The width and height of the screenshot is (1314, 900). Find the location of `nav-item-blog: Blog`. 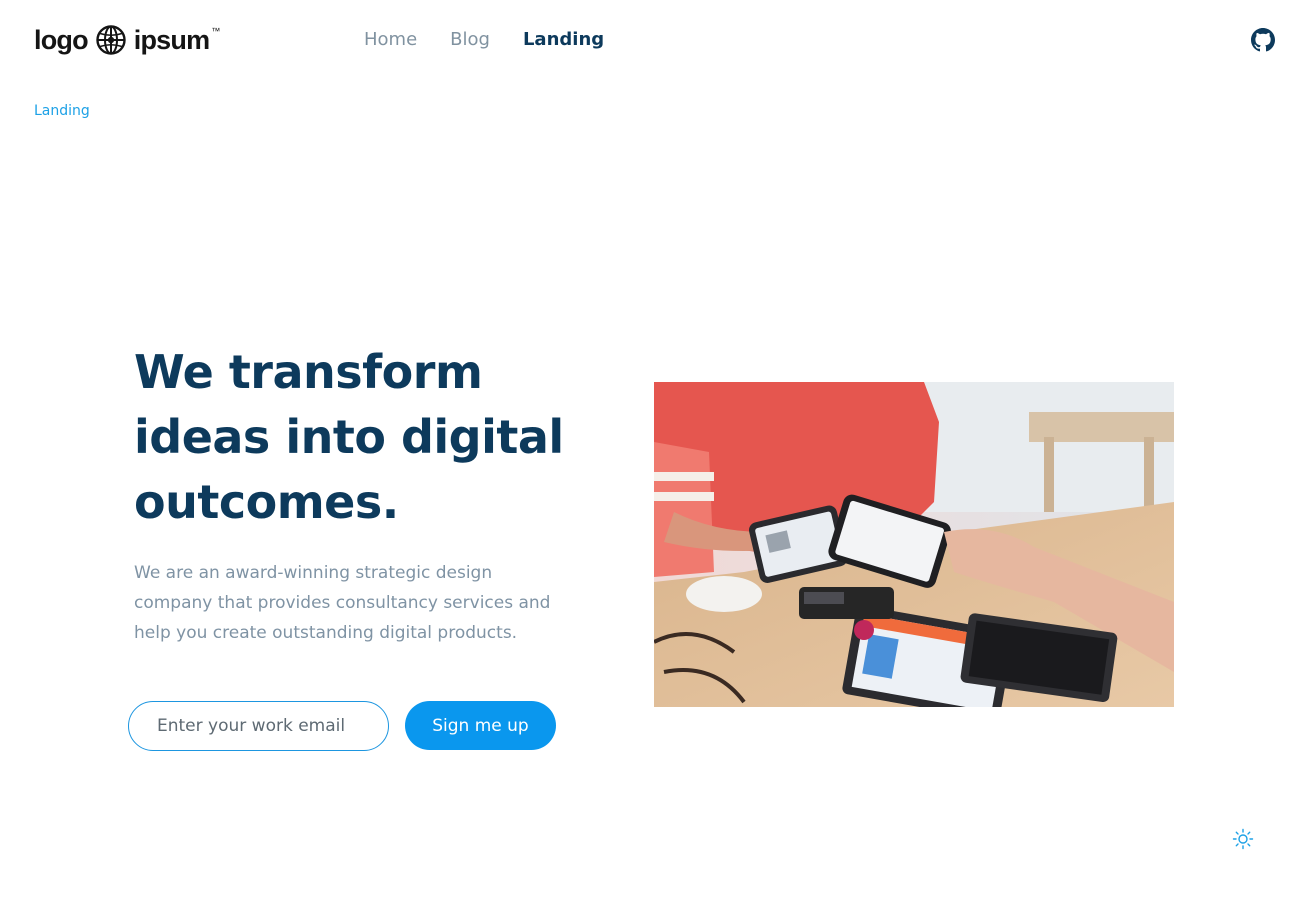

nav-item-blog: Blog is located at coordinates (470, 40).